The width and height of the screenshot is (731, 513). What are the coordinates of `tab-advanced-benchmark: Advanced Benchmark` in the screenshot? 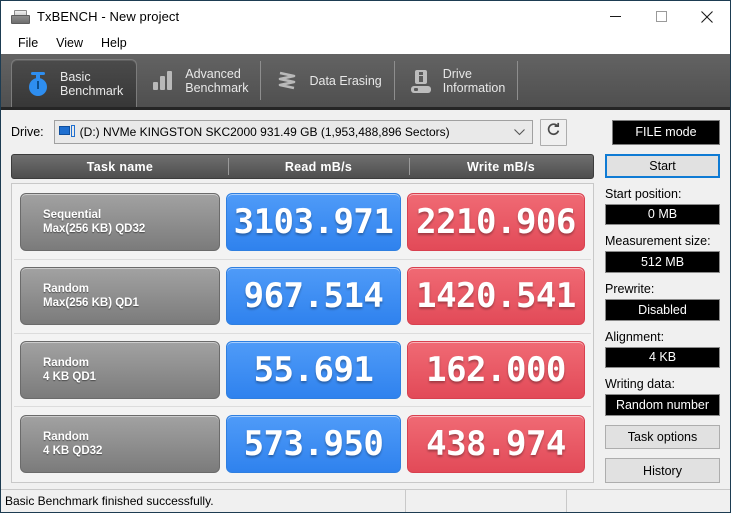 It's located at (199, 80).